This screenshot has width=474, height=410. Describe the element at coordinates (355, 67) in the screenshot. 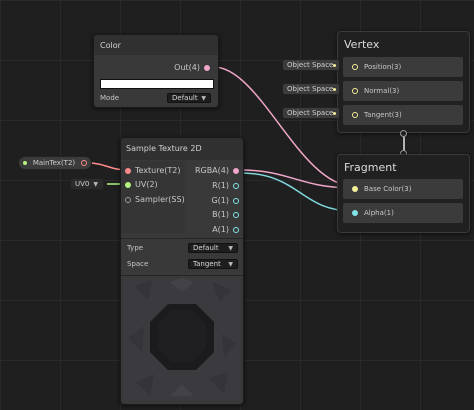

I see `position-input-port` at that location.